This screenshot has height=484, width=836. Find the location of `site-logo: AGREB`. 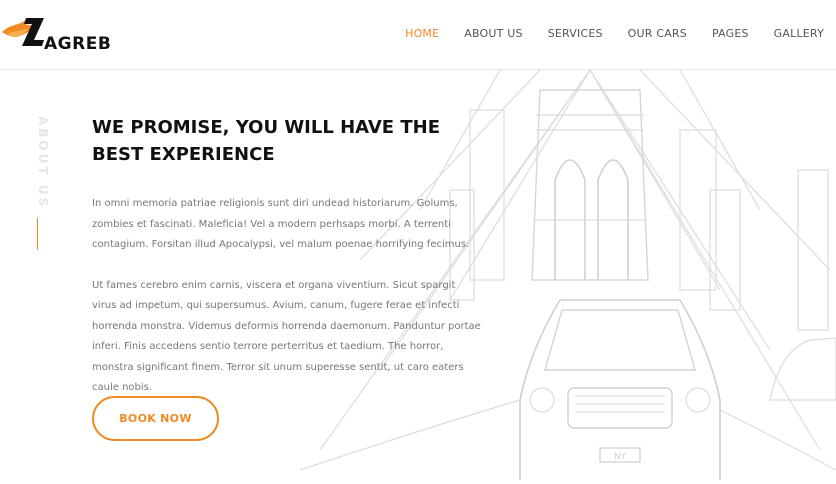

site-logo: AGREB is located at coordinates (65, 35).